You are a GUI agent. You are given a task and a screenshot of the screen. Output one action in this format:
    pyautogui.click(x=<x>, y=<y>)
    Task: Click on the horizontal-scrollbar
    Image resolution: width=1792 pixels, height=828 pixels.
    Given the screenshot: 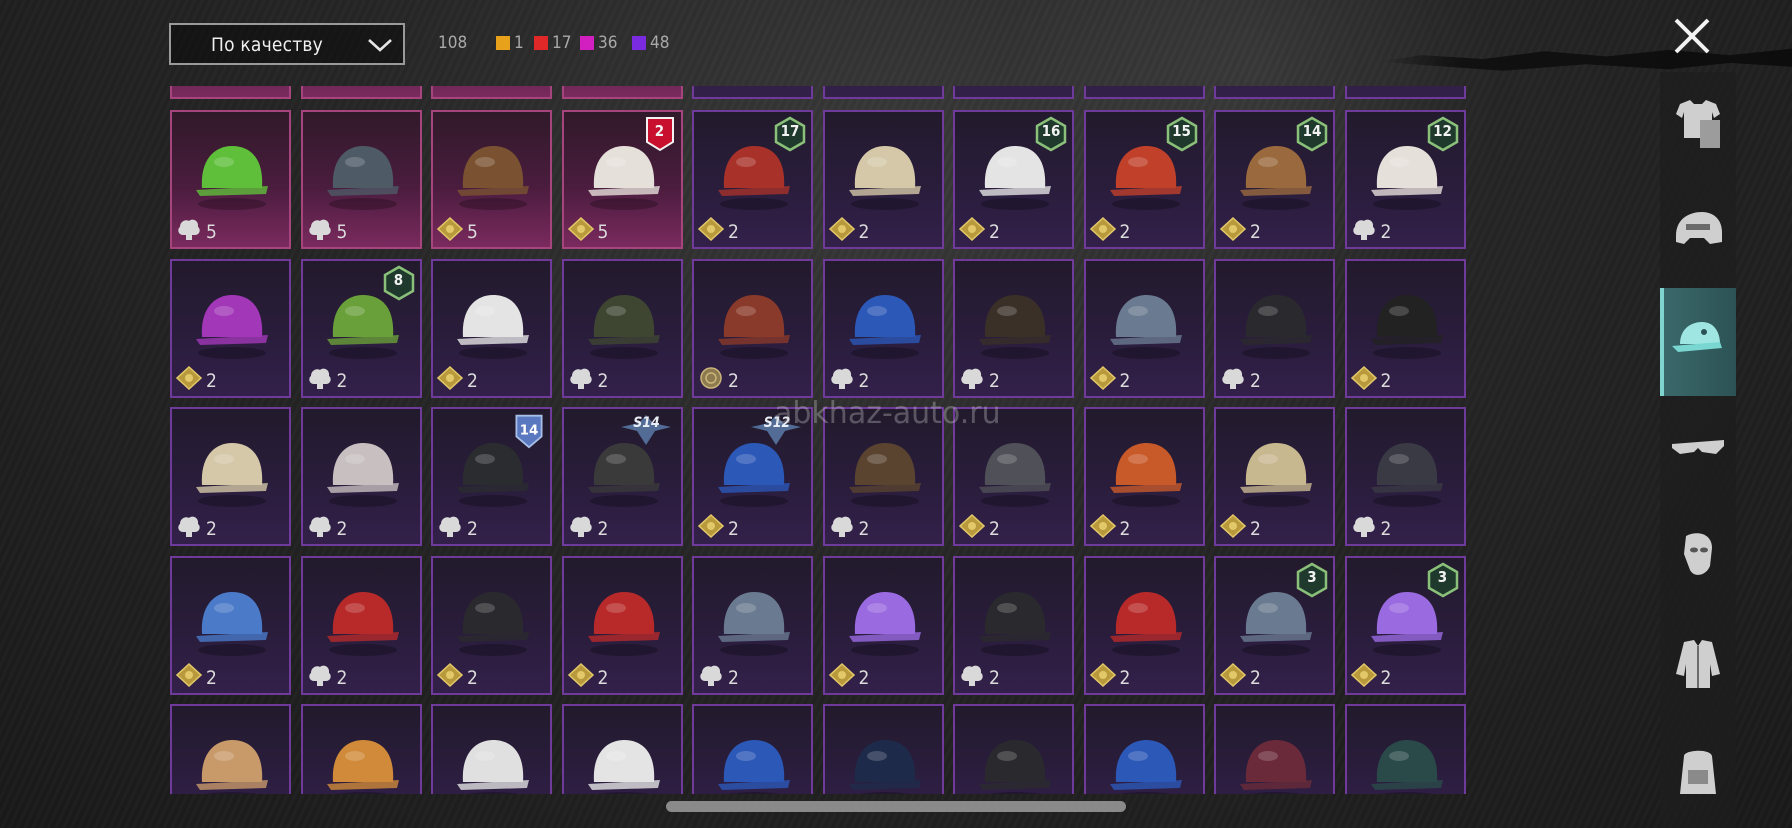 What is the action you would take?
    pyautogui.click(x=896, y=806)
    